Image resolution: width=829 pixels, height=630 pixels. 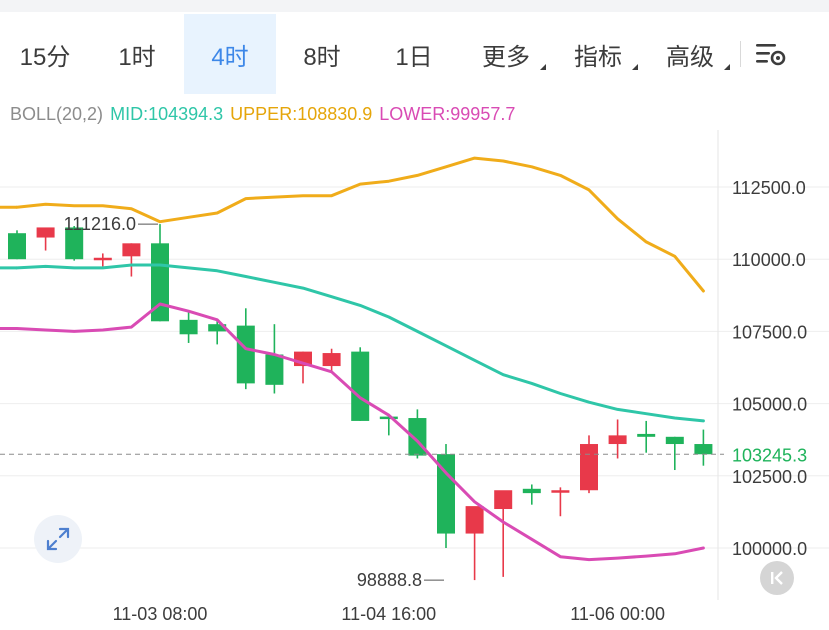 I want to click on y-tick-label: 102500.0, so click(x=769, y=477).